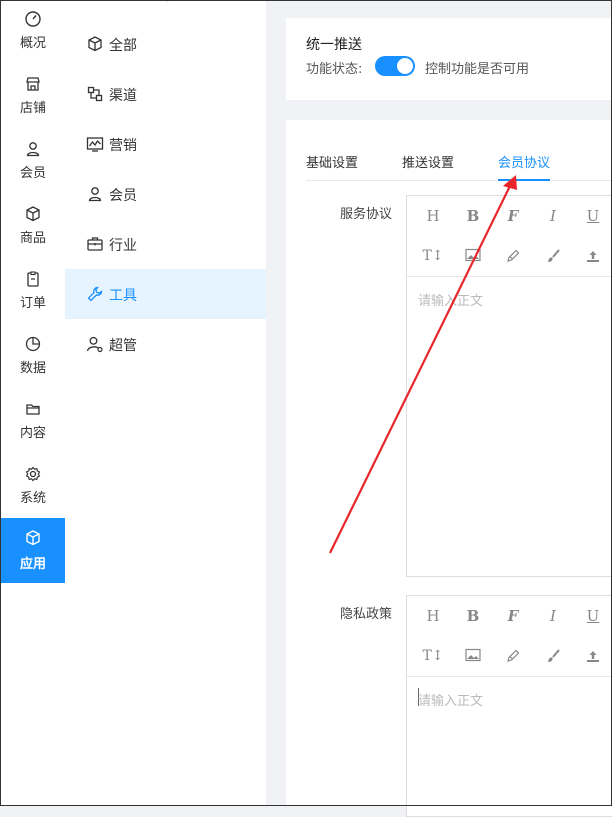  I want to click on channel-icon, so click(95, 94).